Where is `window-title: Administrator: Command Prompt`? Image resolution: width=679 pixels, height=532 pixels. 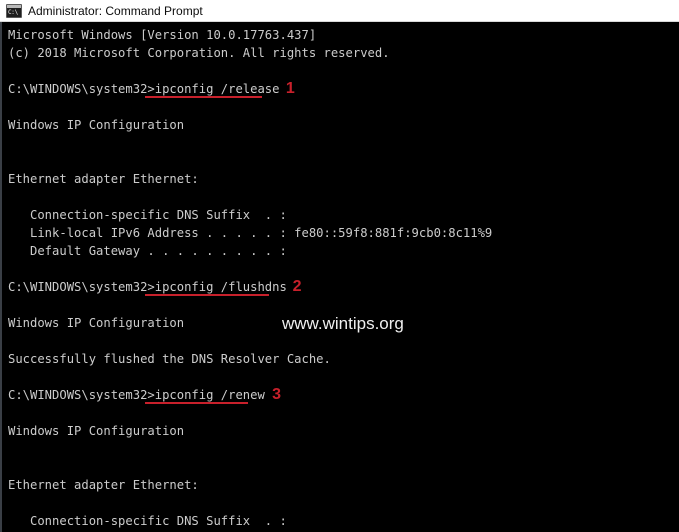 window-title: Administrator: Command Prompt is located at coordinates (115, 10).